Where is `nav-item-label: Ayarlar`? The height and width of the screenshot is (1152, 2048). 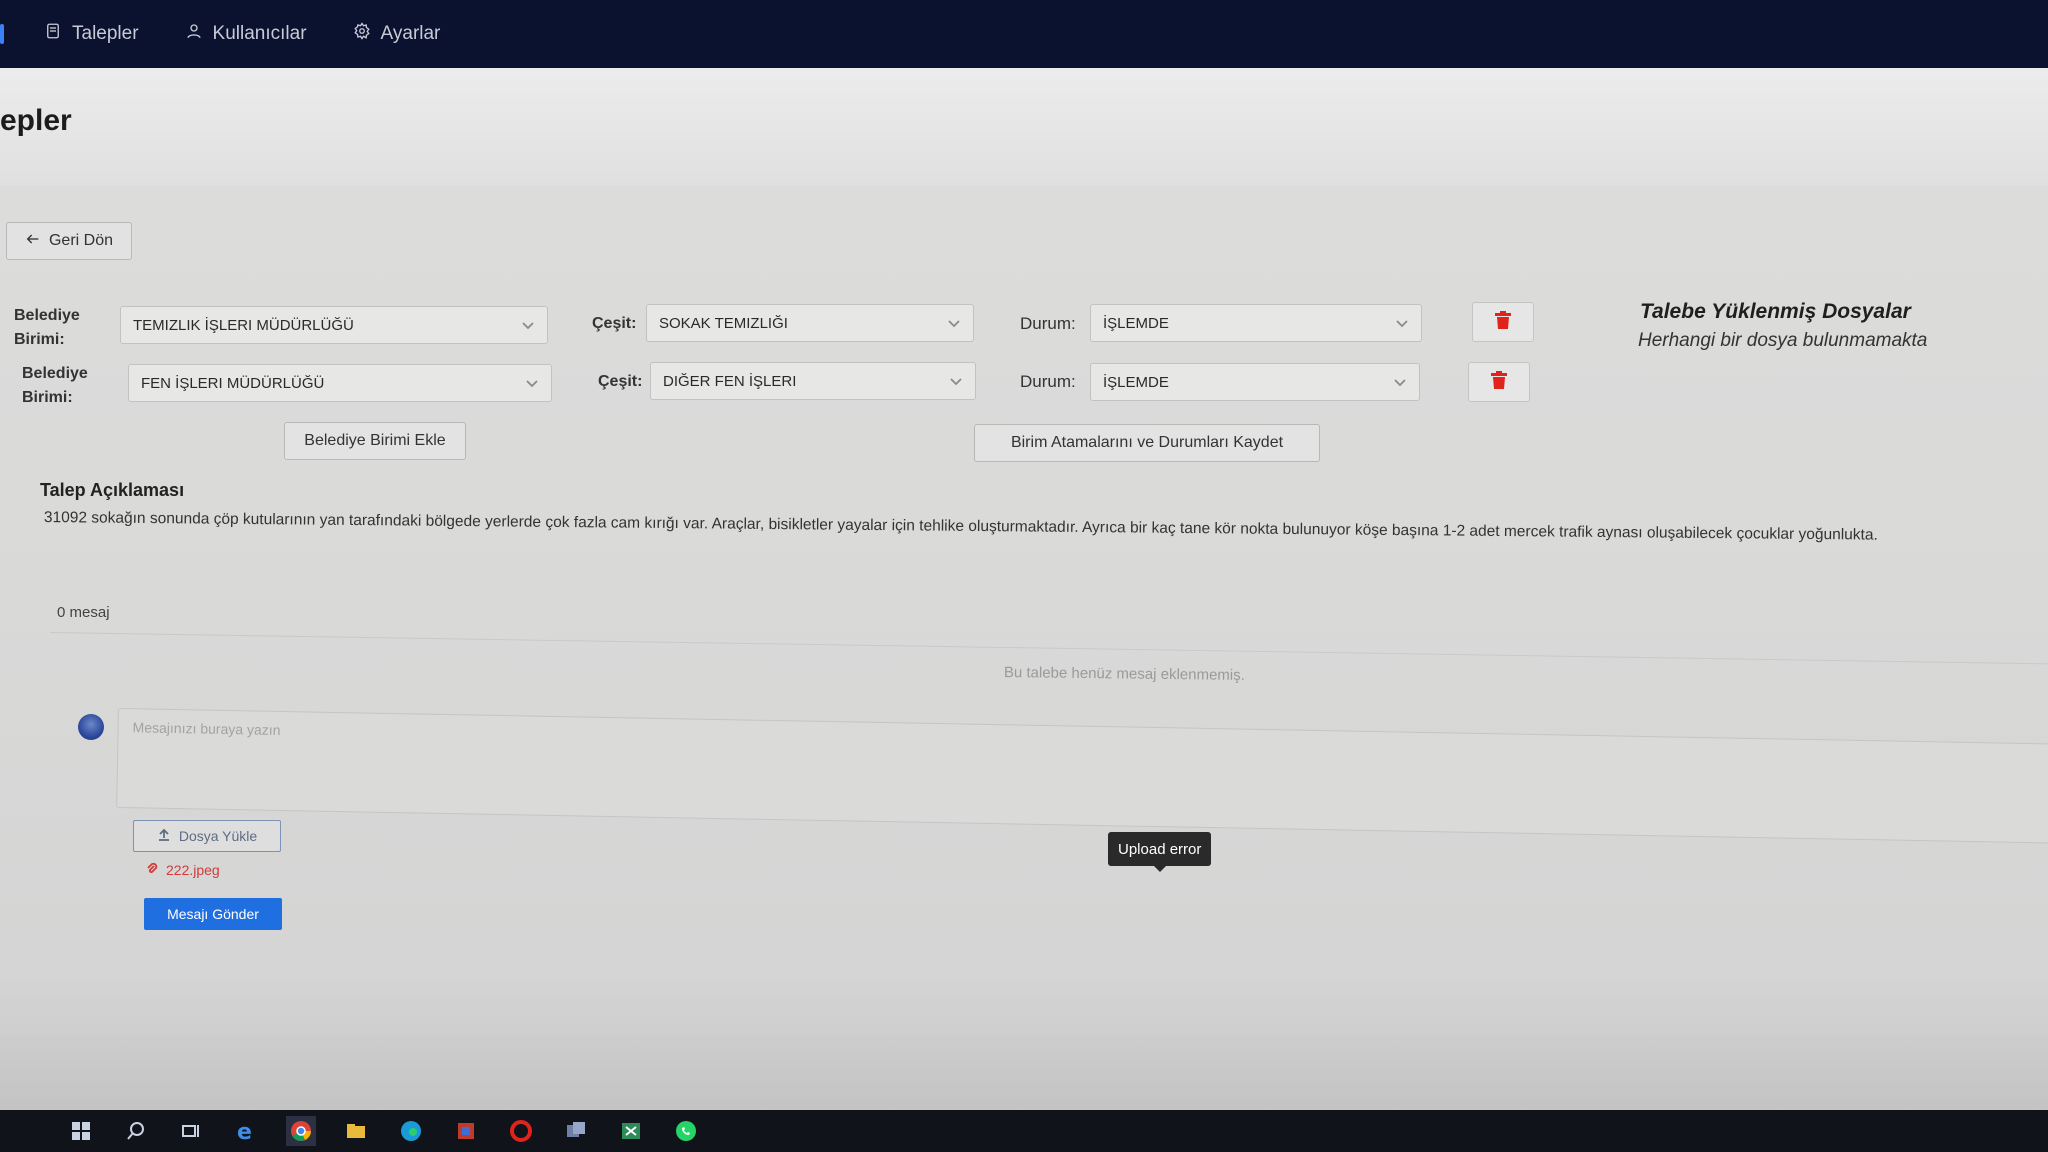 nav-item-label: Ayarlar is located at coordinates (410, 33).